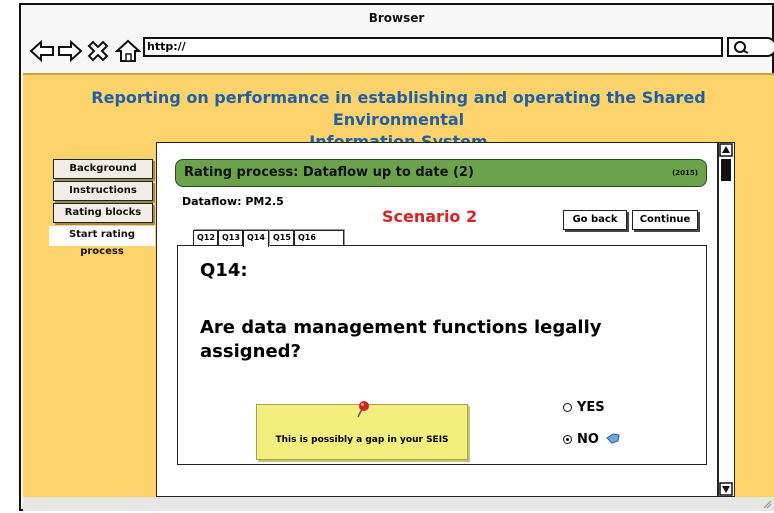 This screenshot has height=513, width=774. Describe the element at coordinates (767, 504) in the screenshot. I see `resize-grip-icon` at that location.